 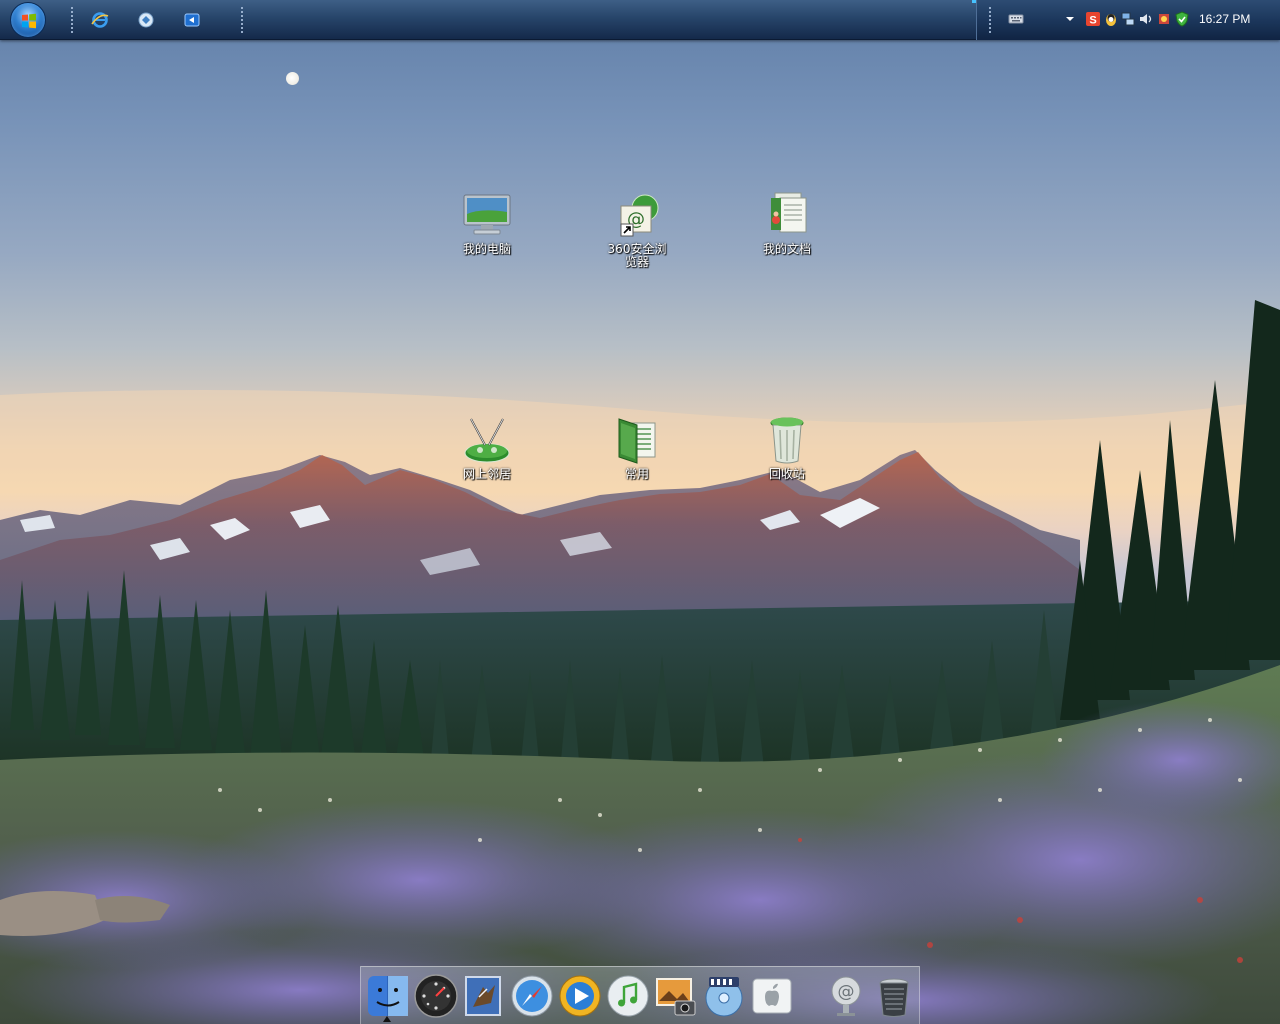 What do you see at coordinates (1070, 19) in the screenshot?
I see `tray-expand-arrow-icon` at bounding box center [1070, 19].